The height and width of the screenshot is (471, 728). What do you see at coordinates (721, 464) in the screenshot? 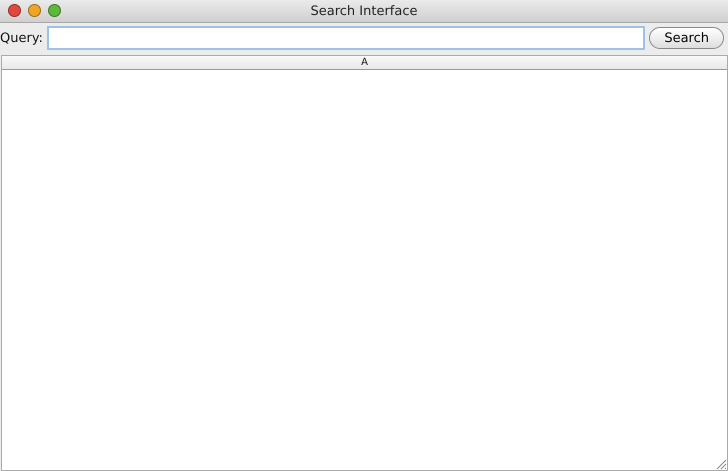
I see `resize-grip-icon` at bounding box center [721, 464].